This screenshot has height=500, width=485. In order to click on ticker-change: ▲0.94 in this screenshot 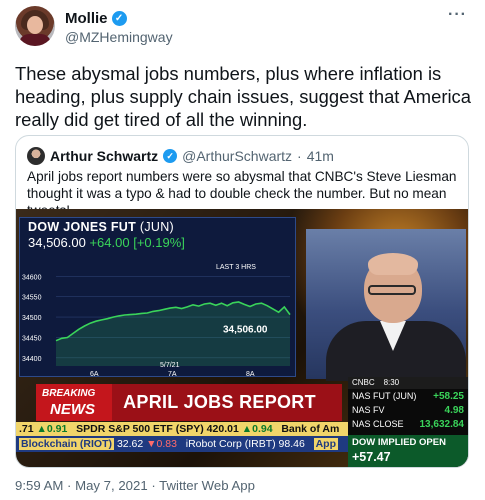, I will do `click(257, 429)`.